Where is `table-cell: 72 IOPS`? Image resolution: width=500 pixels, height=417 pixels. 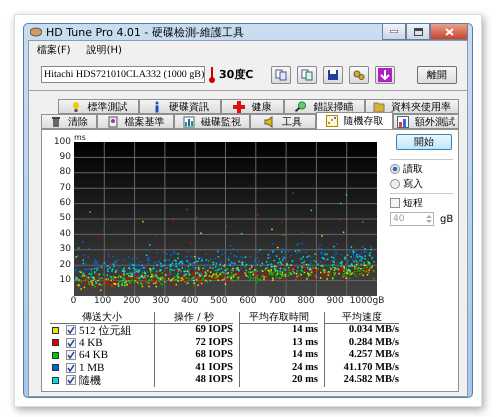
table-cell: 72 IOPS is located at coordinates (214, 342).